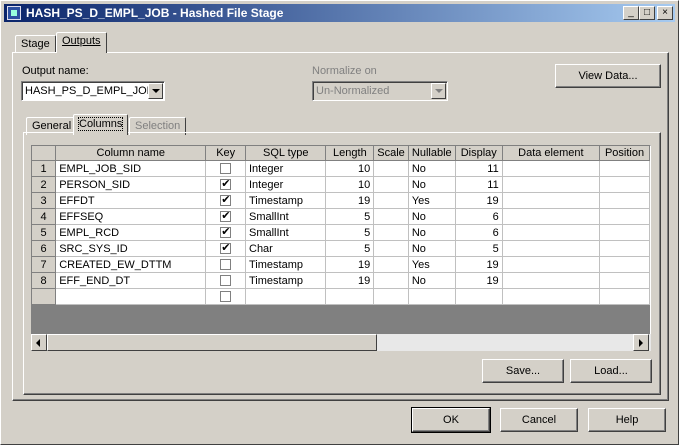 The height and width of the screenshot is (445, 679). What do you see at coordinates (432, 200) in the screenshot?
I see `nullable-cell: Yes` at bounding box center [432, 200].